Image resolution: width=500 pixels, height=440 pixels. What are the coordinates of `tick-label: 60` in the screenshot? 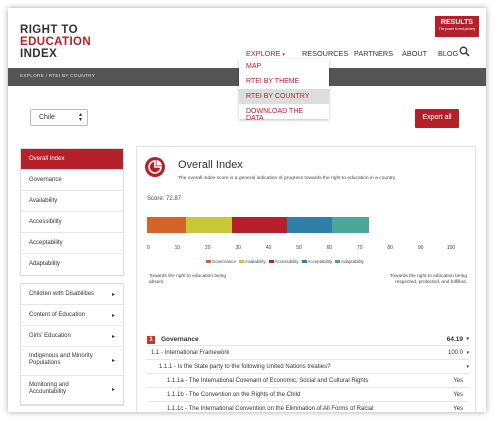 It's located at (329, 248).